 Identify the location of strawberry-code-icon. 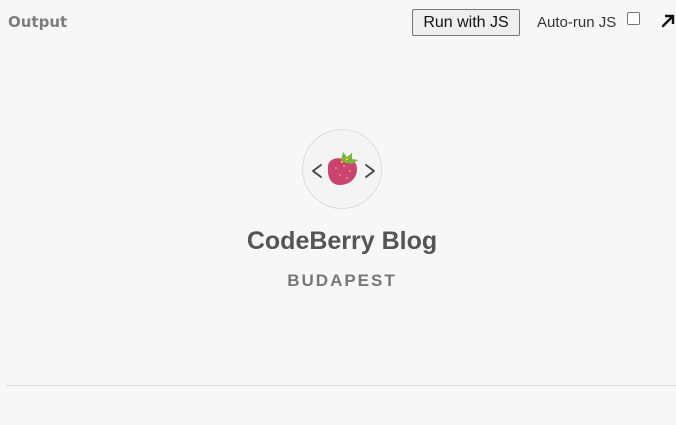
(343, 168).